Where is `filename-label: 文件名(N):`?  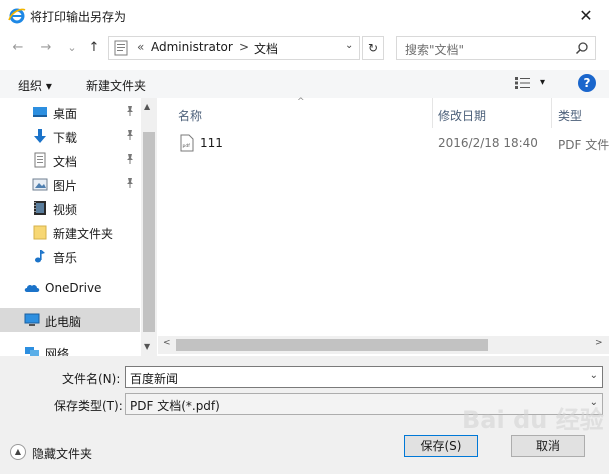
filename-label: 文件名(N): is located at coordinates (91, 379).